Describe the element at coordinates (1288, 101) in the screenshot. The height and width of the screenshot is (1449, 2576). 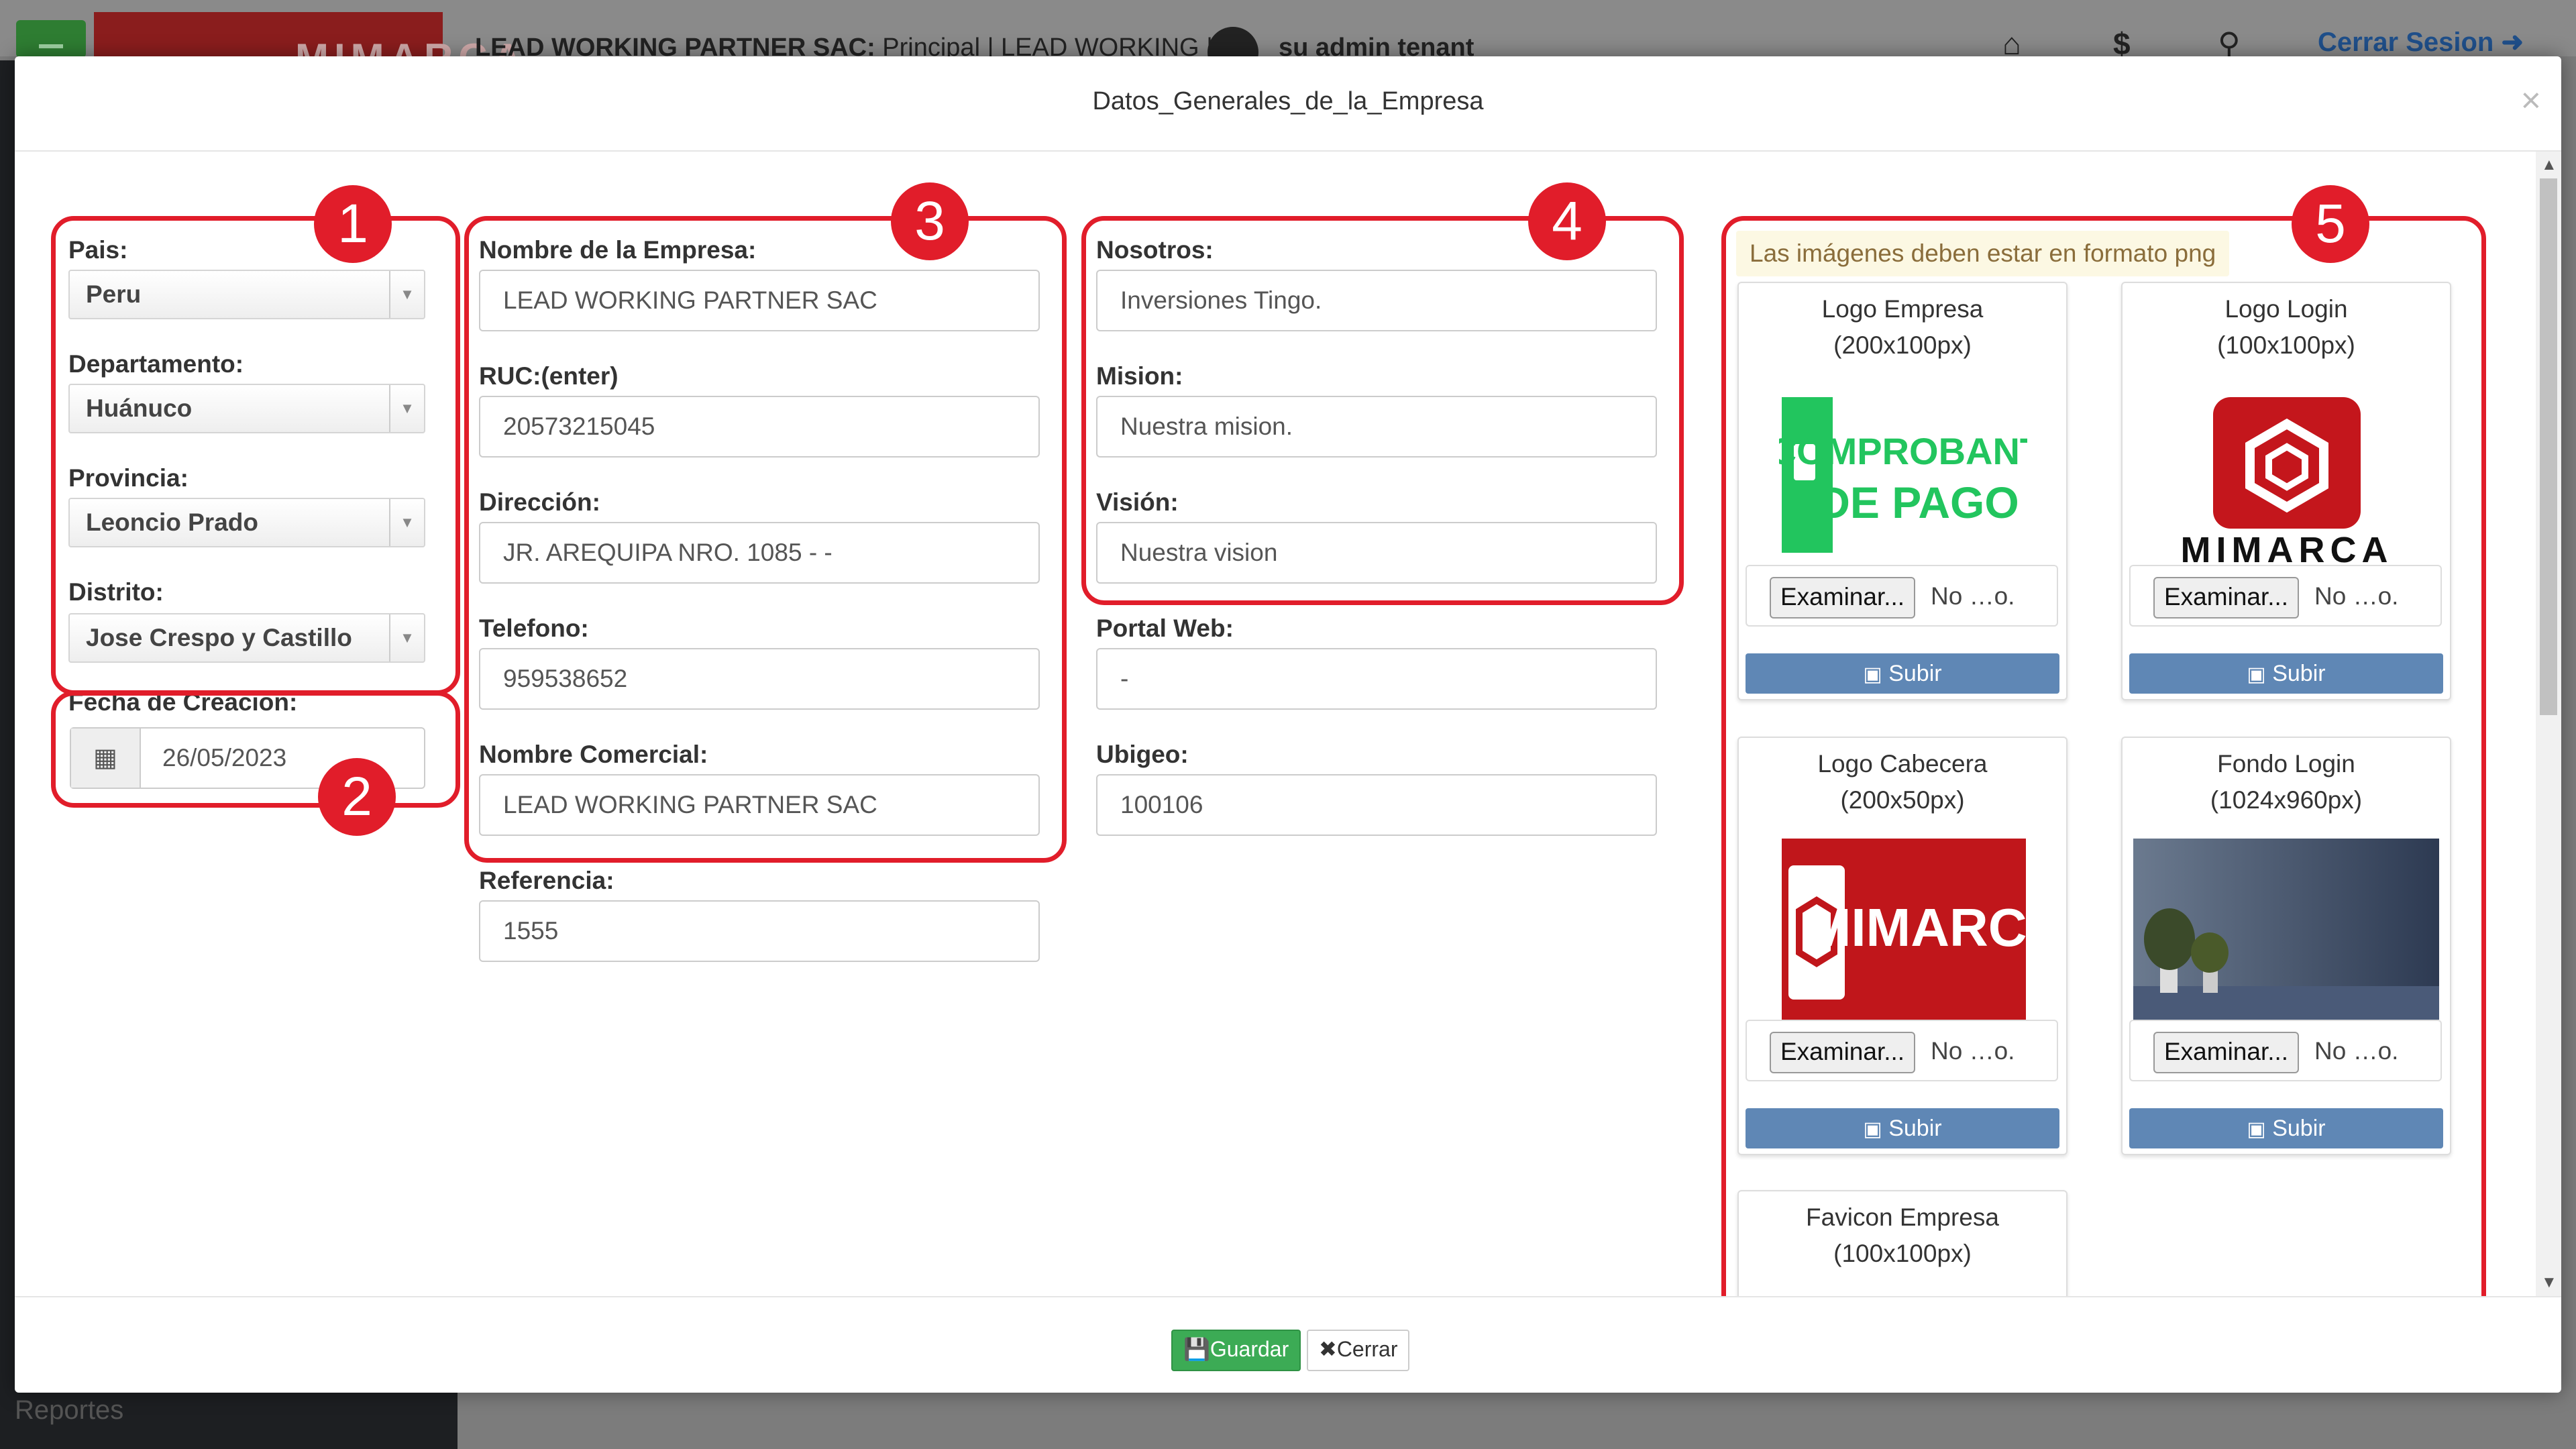
I see `modal-title: Datos_Generales_de_la_Empresa` at that location.